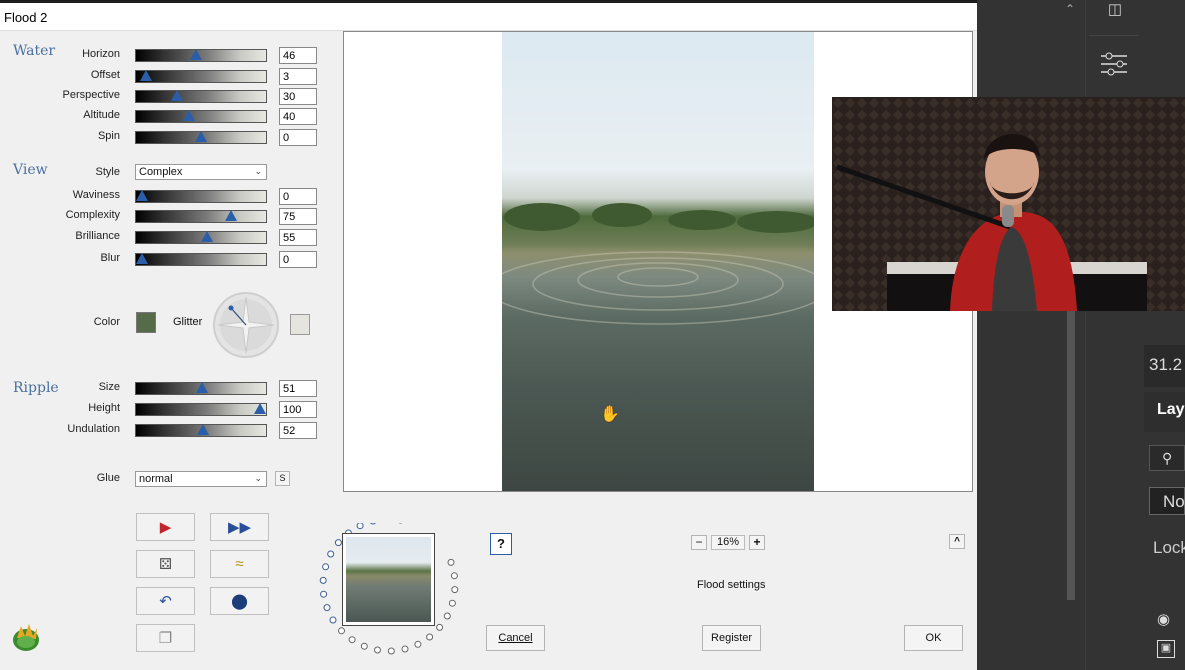  What do you see at coordinates (300, 324) in the screenshot?
I see `glitter-swatch` at bounding box center [300, 324].